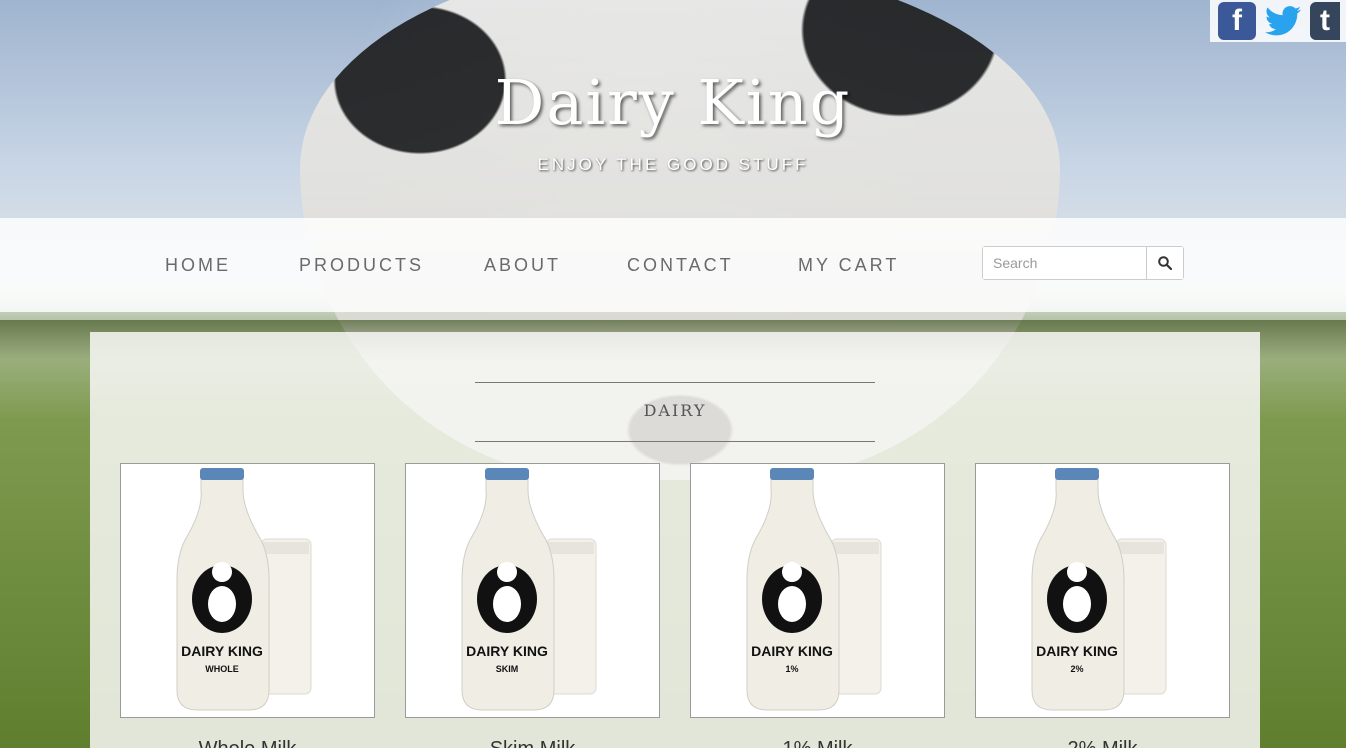 Image resolution: width=1346 pixels, height=748 pixels. What do you see at coordinates (222, 669) in the screenshot?
I see `bottle-variant-label: WHOLE` at bounding box center [222, 669].